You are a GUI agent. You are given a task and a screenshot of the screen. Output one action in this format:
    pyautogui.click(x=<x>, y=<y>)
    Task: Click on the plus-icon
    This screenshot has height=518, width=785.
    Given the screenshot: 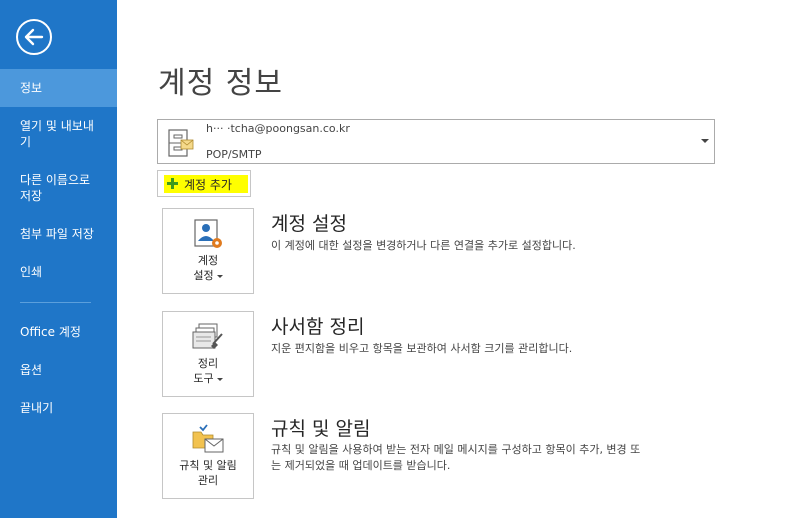 What is the action you would take?
    pyautogui.click(x=172, y=183)
    